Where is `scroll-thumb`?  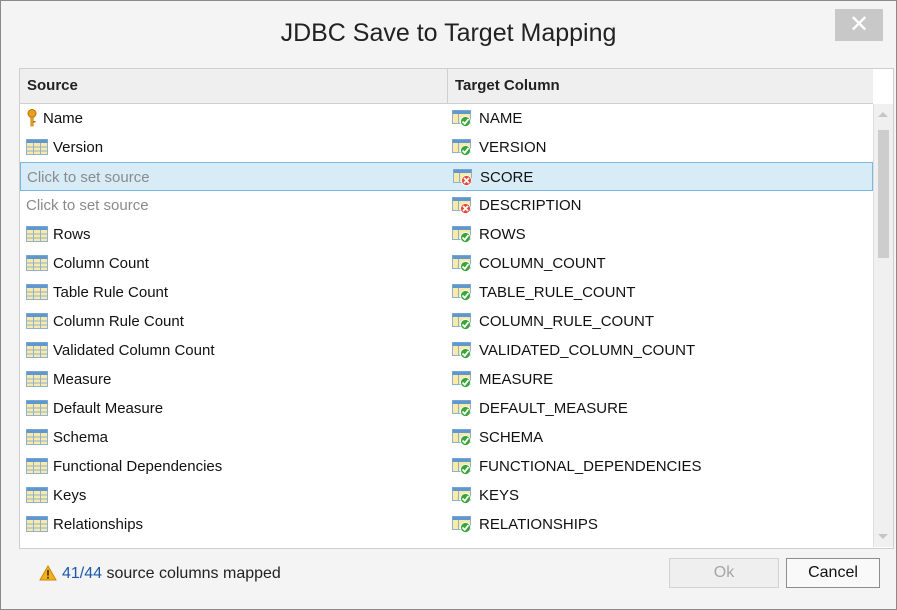 scroll-thumb is located at coordinates (883, 194).